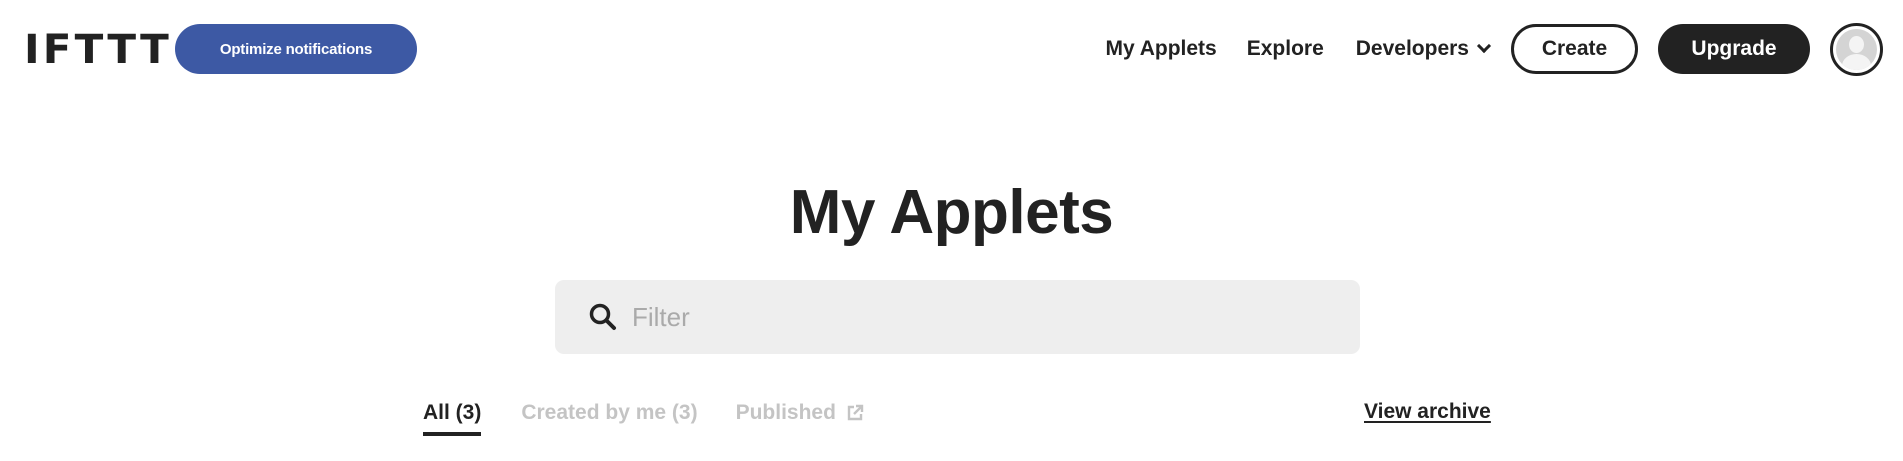 Image resolution: width=1903 pixels, height=461 pixels. I want to click on tab-all-label: All (3), so click(452, 412).